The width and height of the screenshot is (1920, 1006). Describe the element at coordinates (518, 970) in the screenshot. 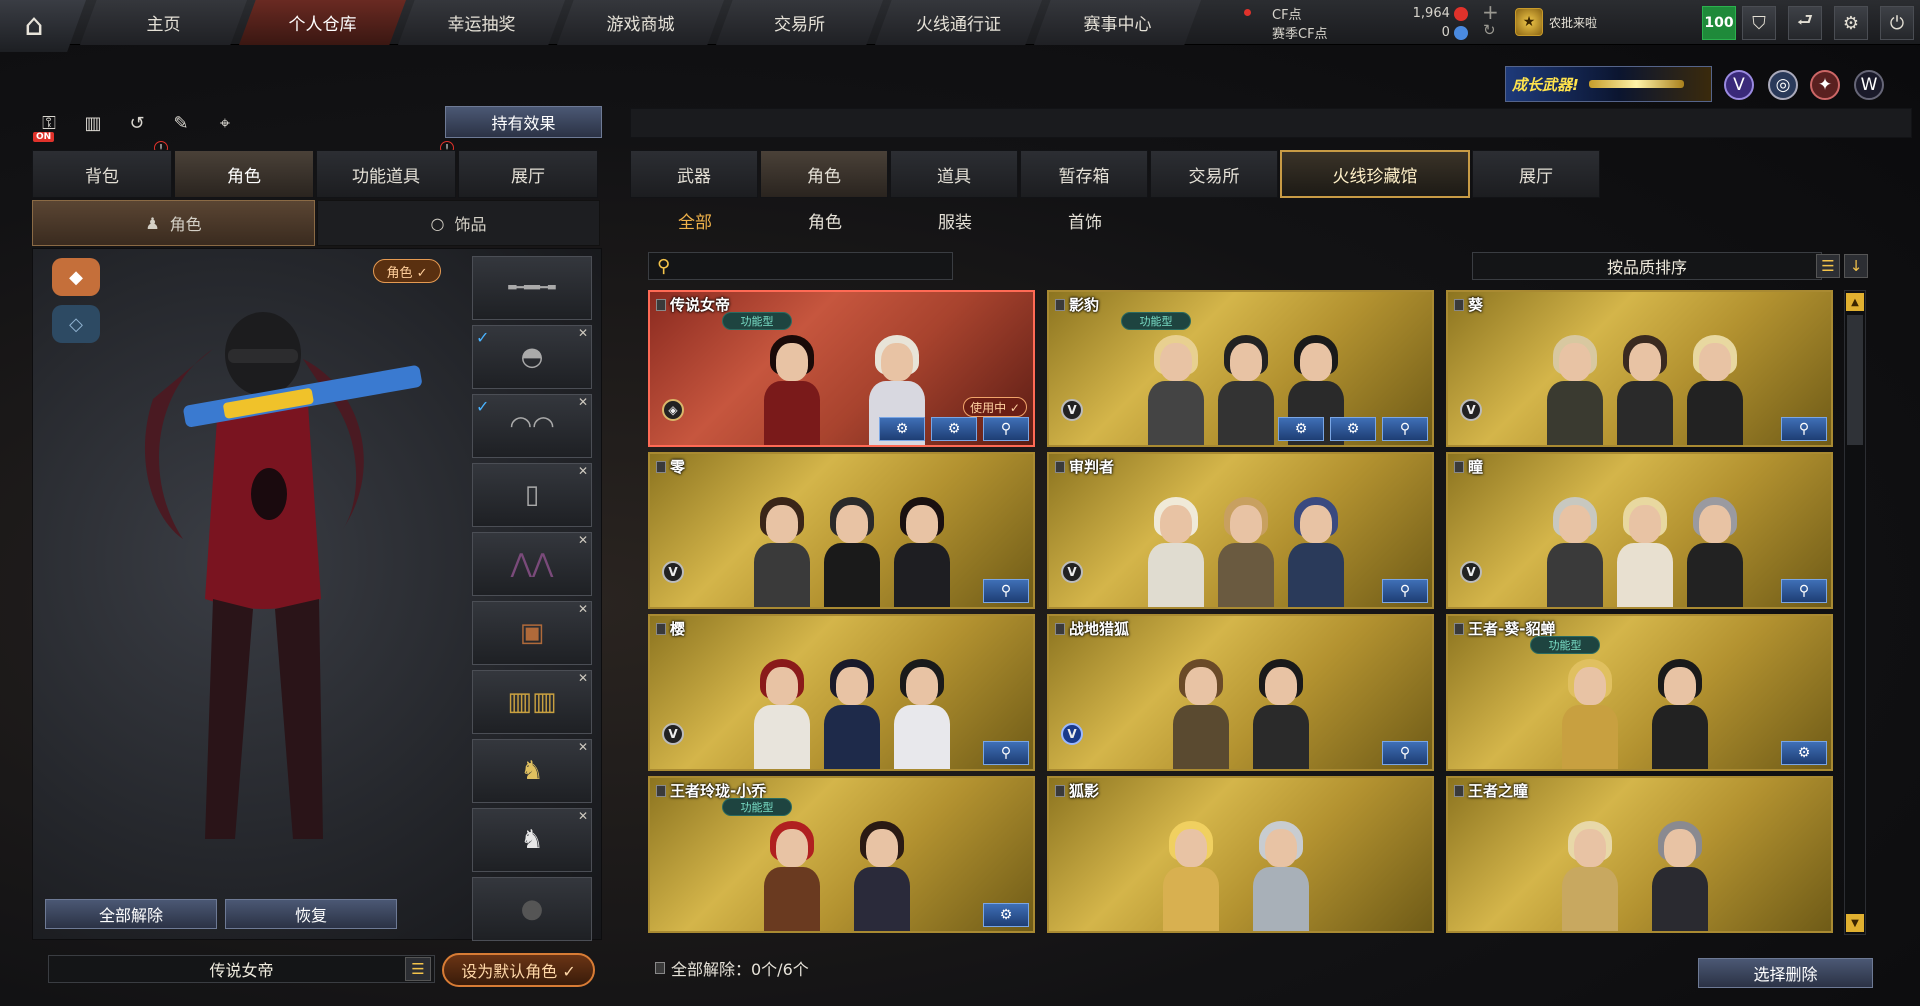

I see `set-default-character-button: 设为默认角色 ✓` at that location.